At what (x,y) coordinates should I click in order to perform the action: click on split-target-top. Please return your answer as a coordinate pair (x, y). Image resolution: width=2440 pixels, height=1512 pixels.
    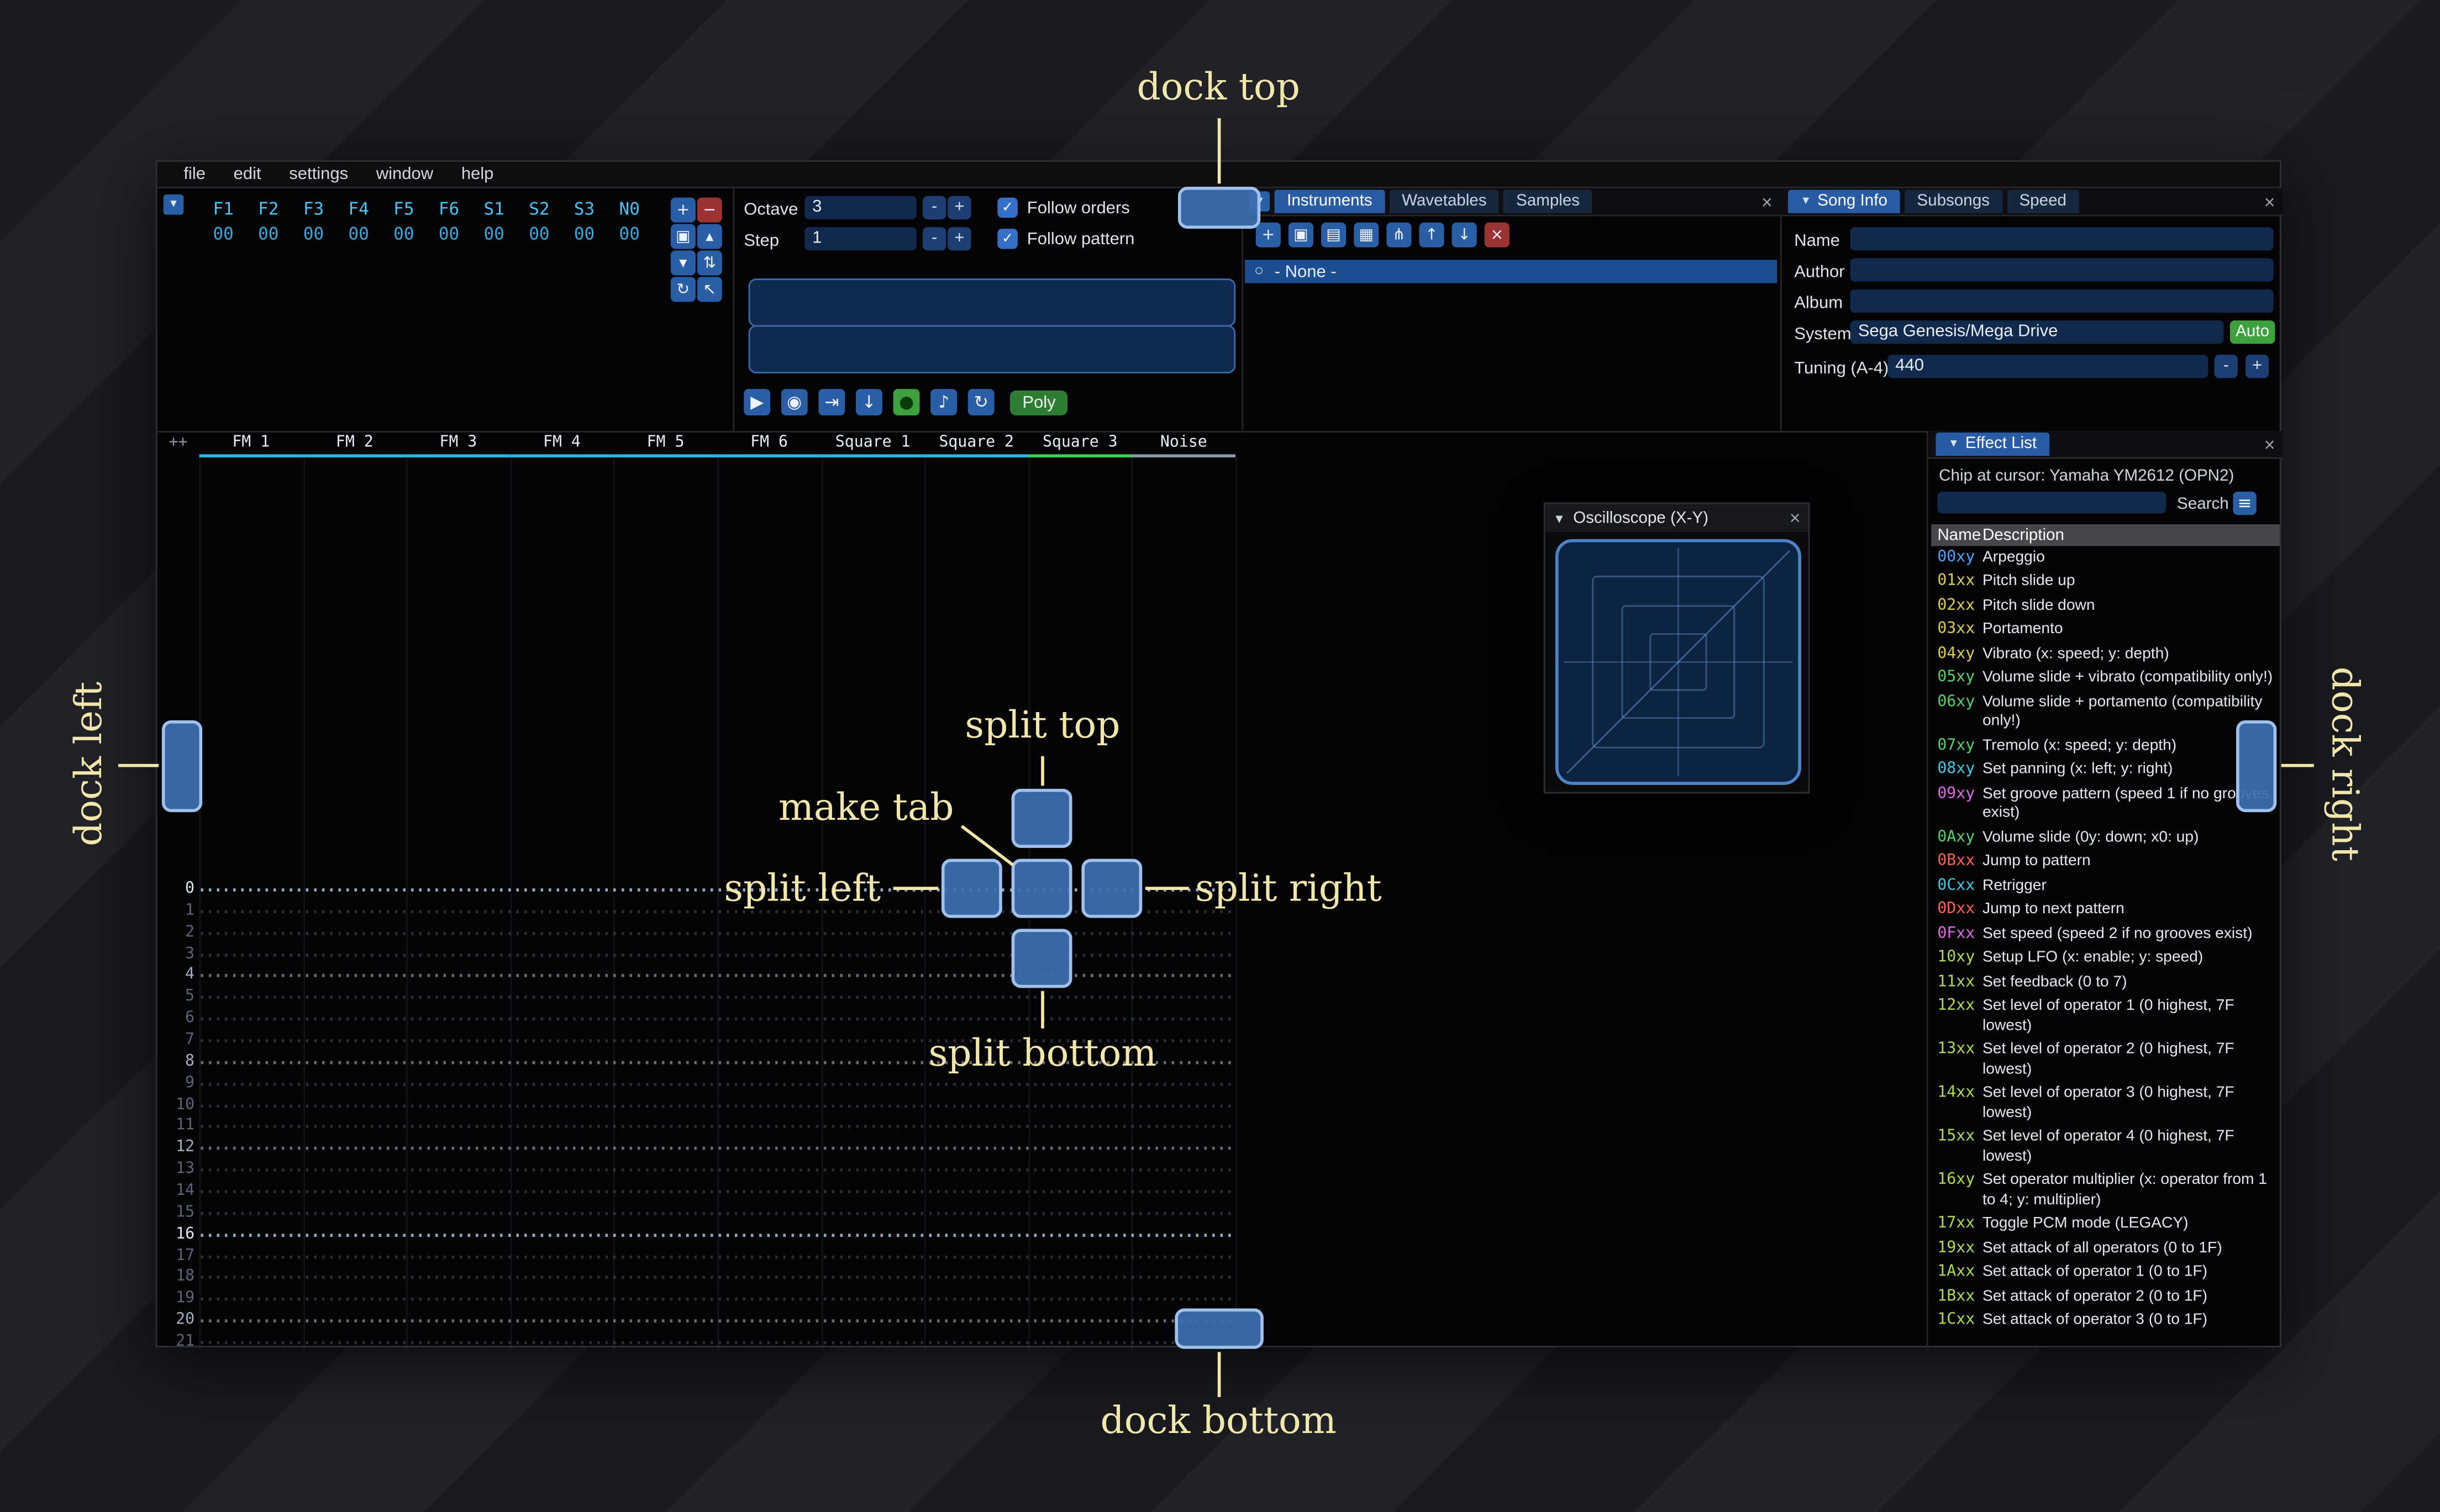
    Looking at the image, I should click on (1041, 818).